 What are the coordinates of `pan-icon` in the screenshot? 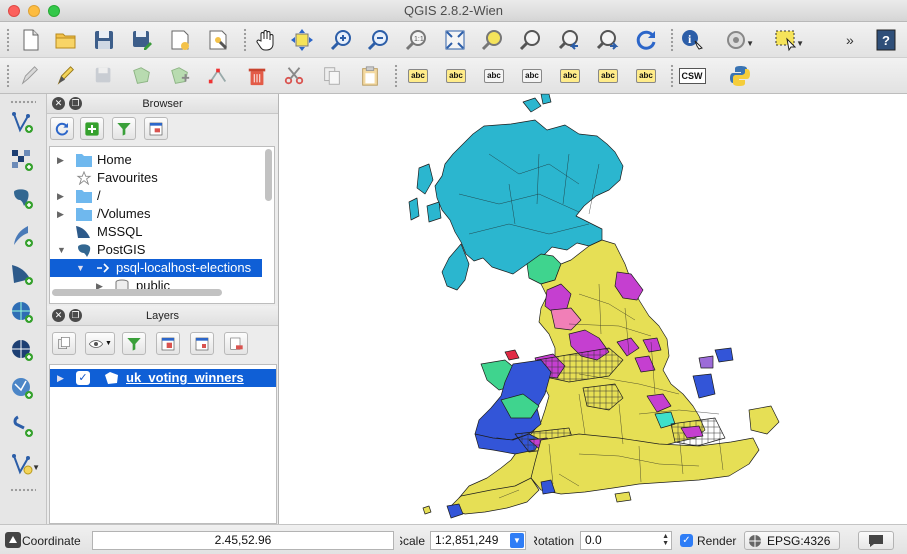 It's located at (266, 40).